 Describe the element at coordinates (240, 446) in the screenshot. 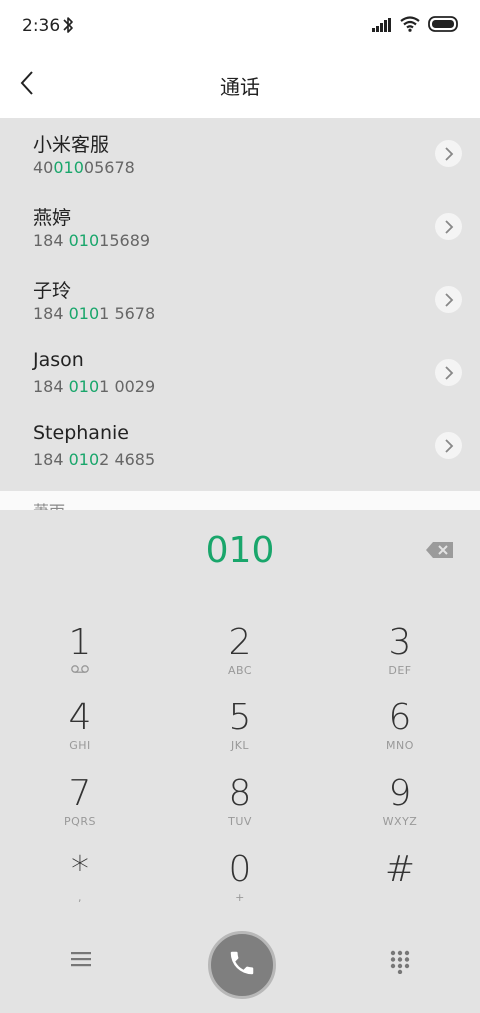

I see `contact-row: Stephanie 184 0102 4685` at that location.